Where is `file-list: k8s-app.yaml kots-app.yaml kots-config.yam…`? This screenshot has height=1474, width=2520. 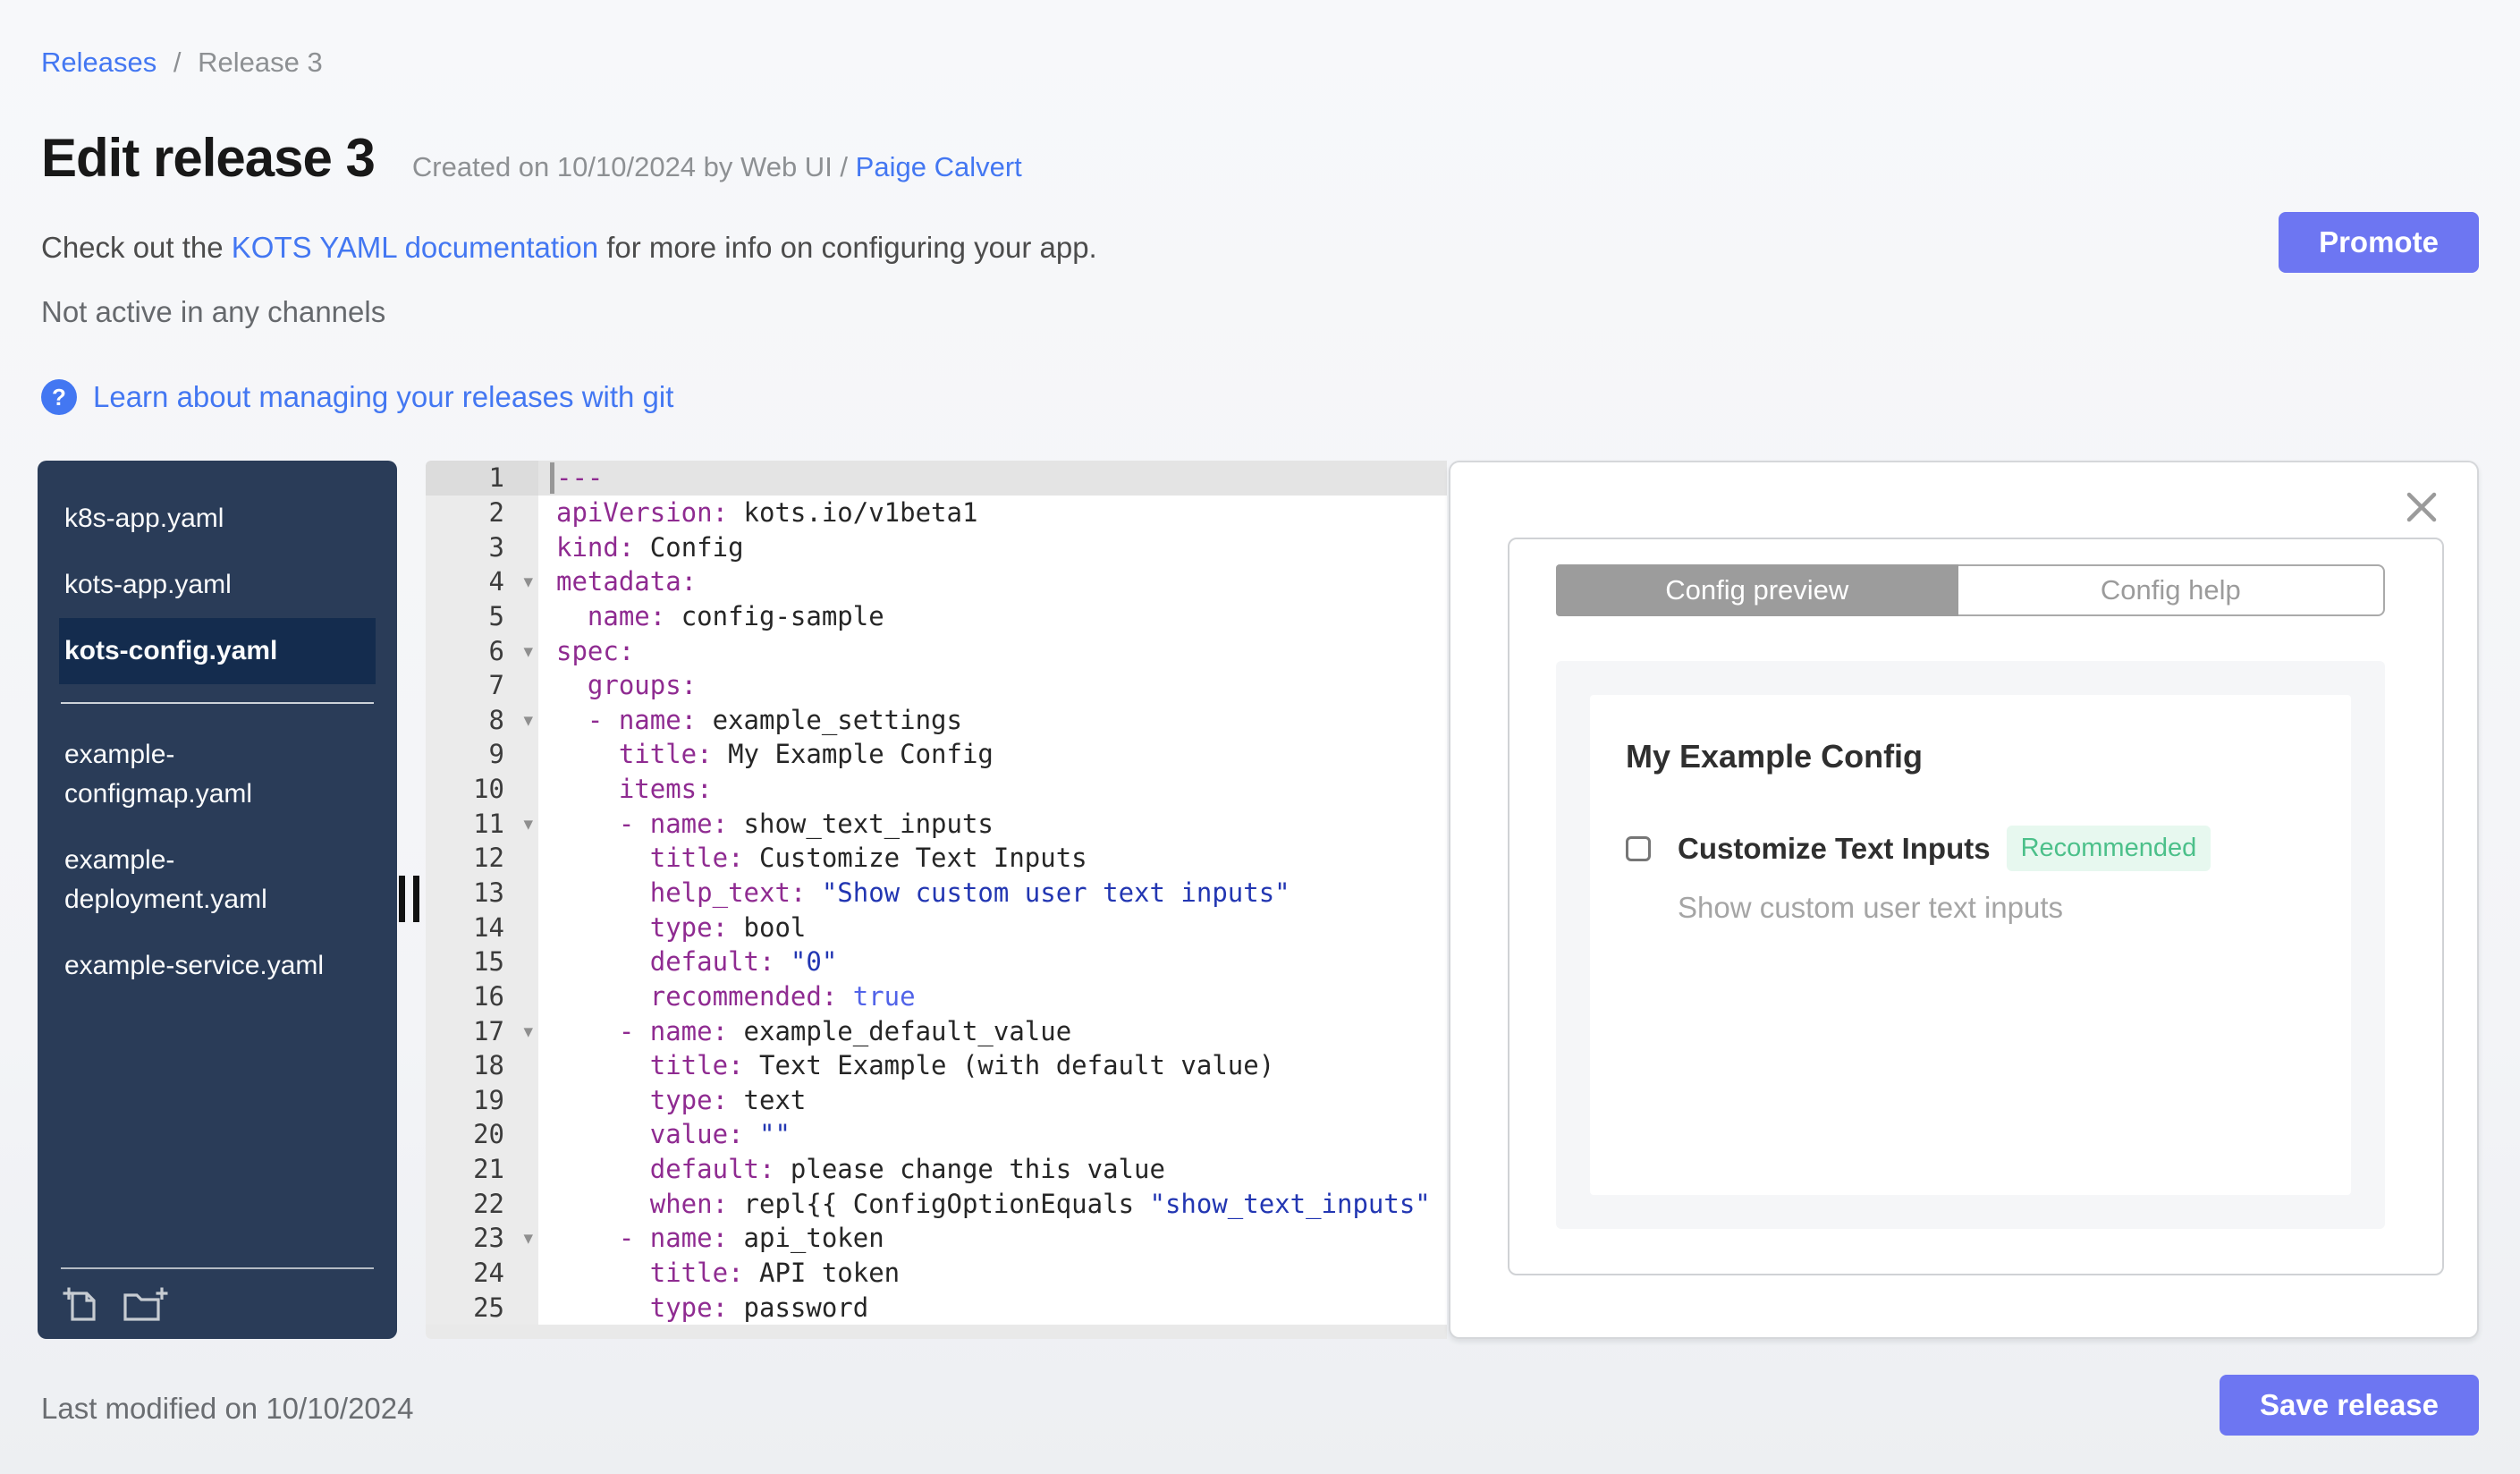
file-list: k8s-app.yaml kots-app.yaml kots-config.yam… is located at coordinates (217, 730).